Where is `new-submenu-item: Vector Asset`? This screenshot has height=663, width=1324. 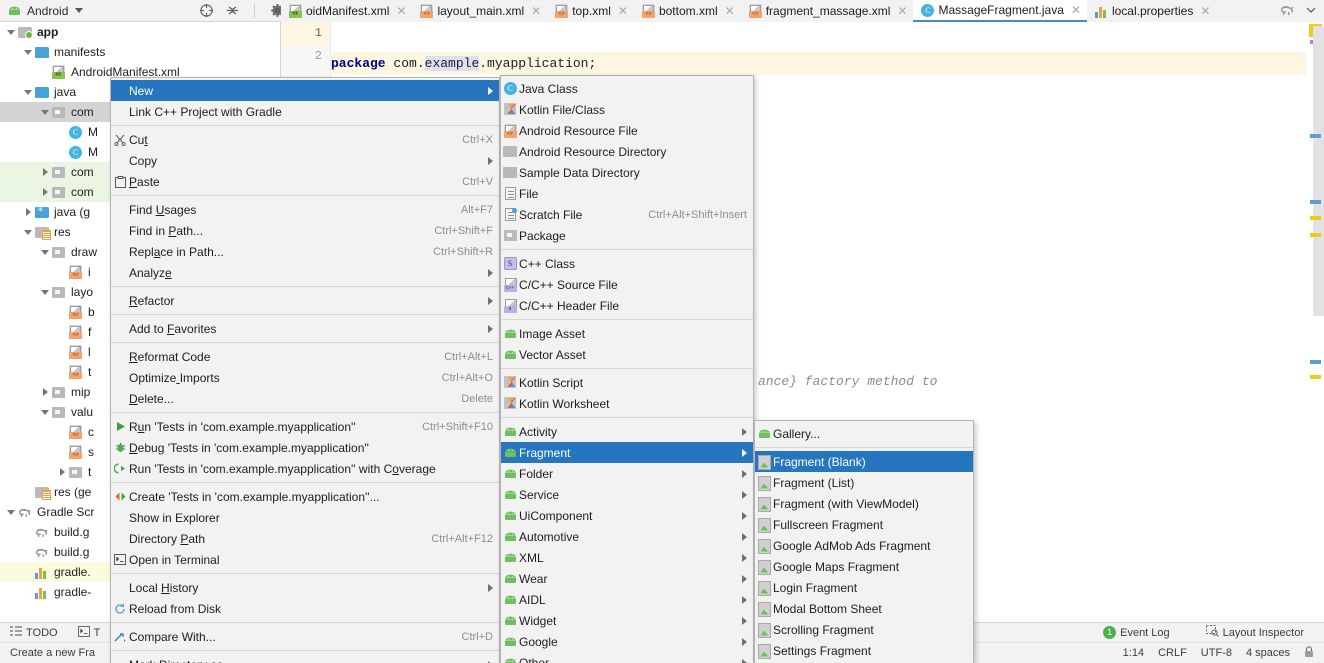 new-submenu-item: Vector Asset is located at coordinates (627, 354).